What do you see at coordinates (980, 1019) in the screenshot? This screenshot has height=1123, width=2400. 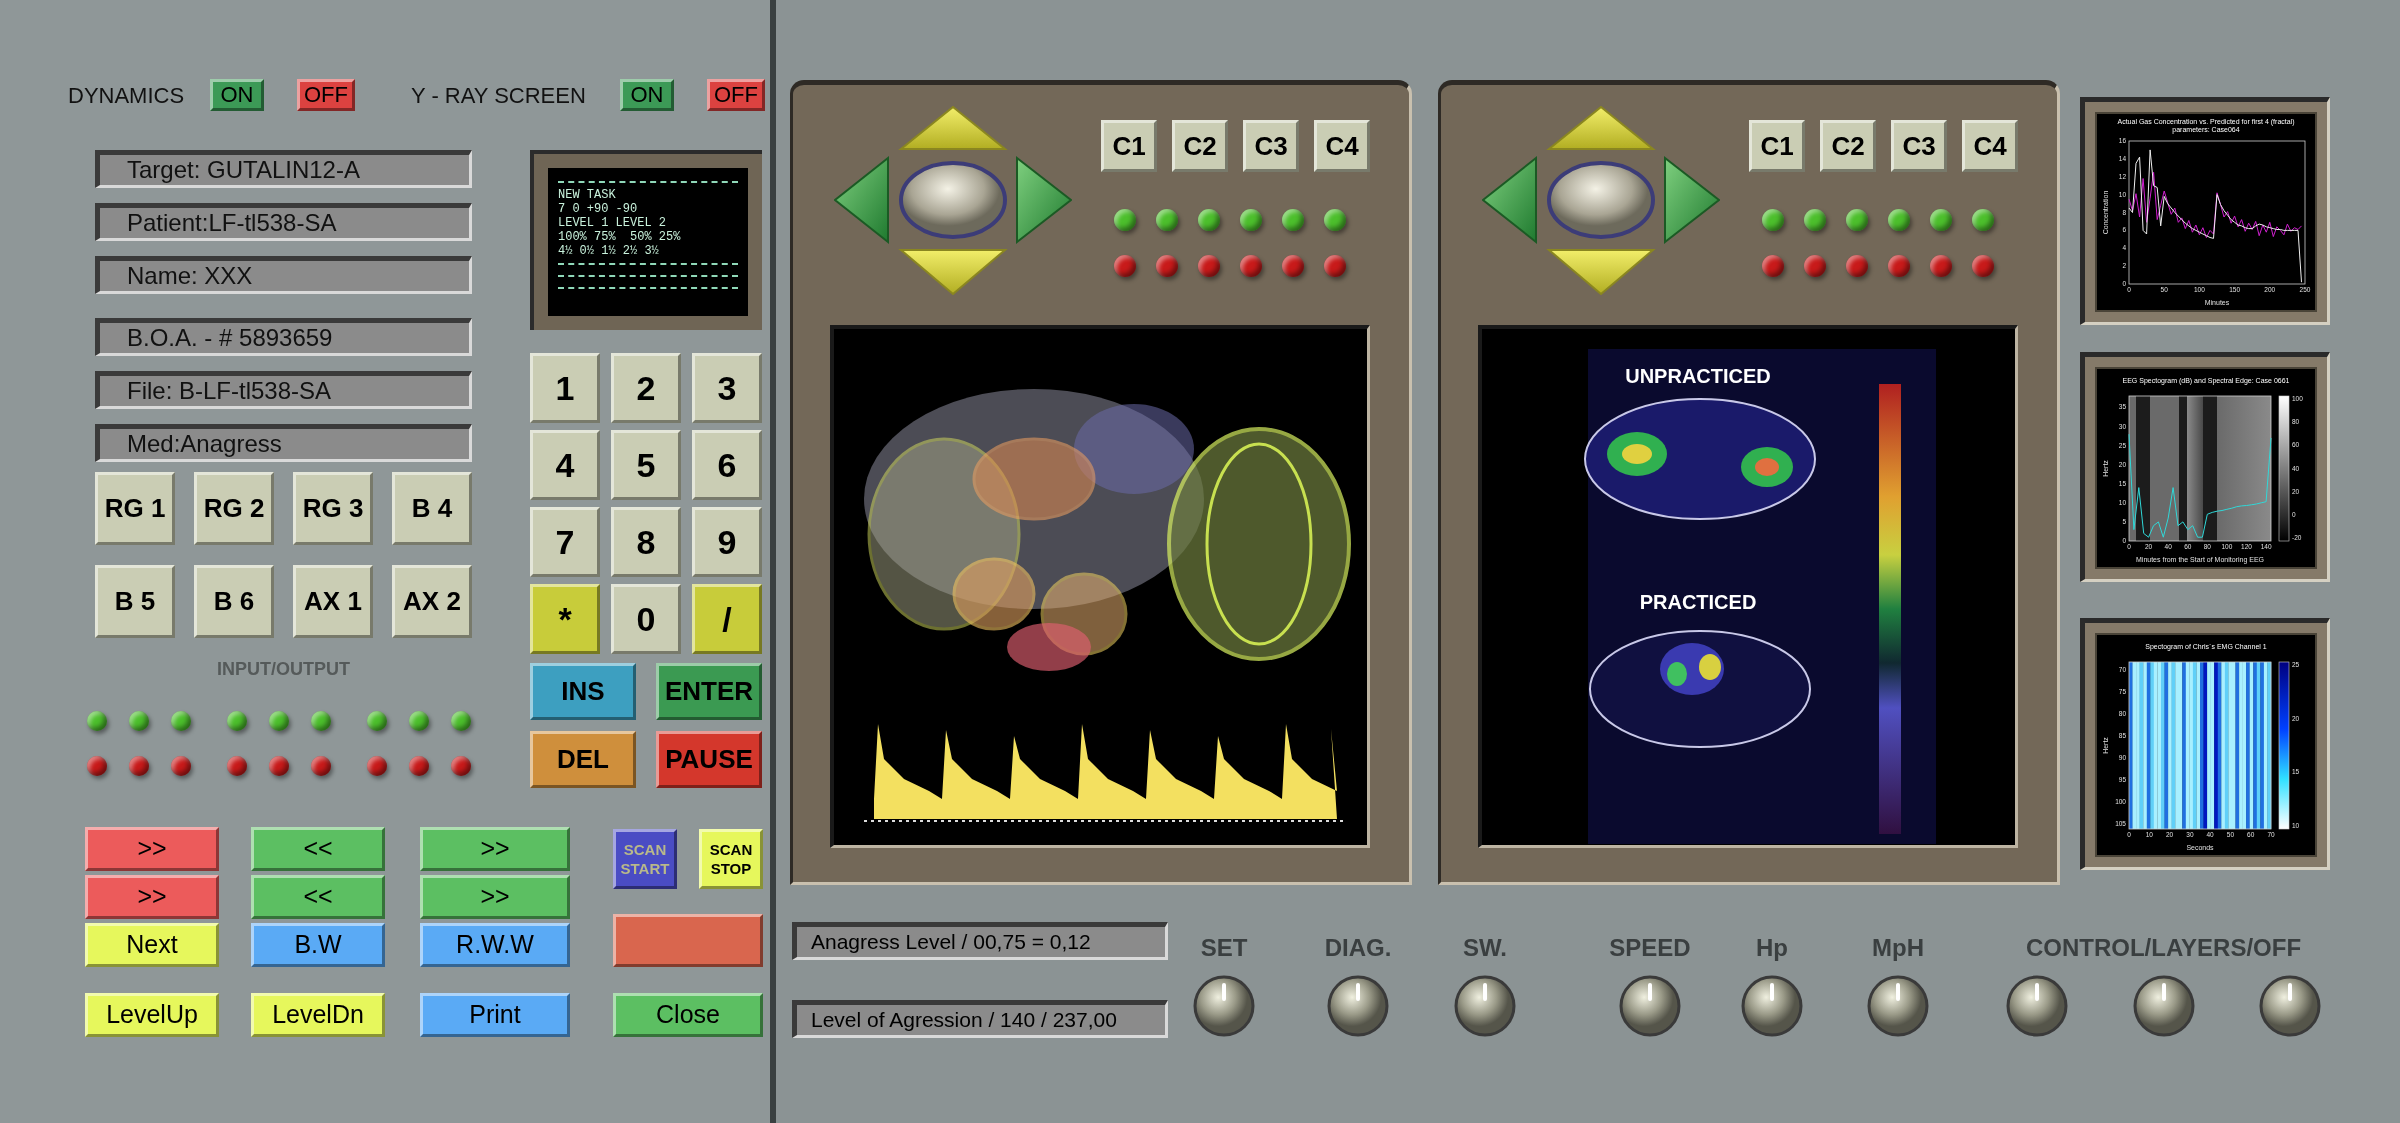 I see `readout-display: Level of Agression / 140 / 237,00` at bounding box center [980, 1019].